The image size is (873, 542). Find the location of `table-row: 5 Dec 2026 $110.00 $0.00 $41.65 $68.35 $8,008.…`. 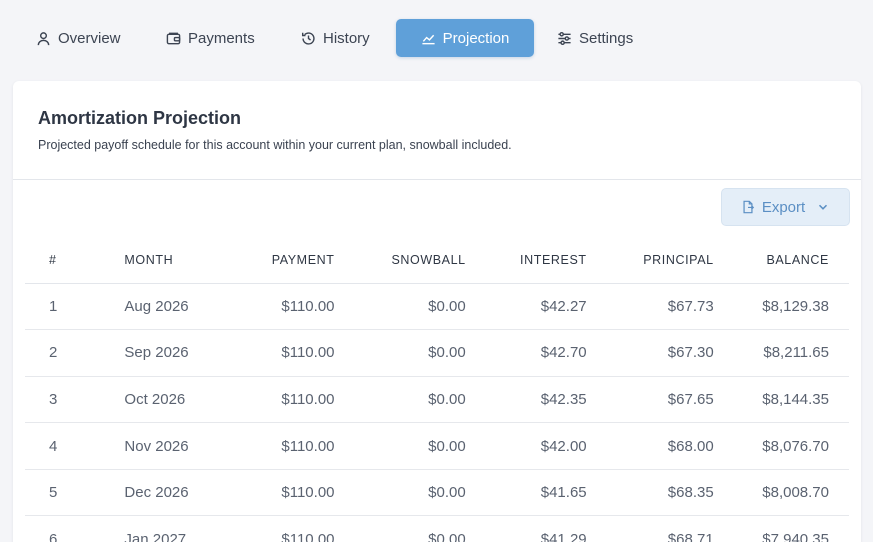

table-row: 5 Dec 2026 $110.00 $0.00 $41.65 $68.35 $8,008.… is located at coordinates (437, 493).